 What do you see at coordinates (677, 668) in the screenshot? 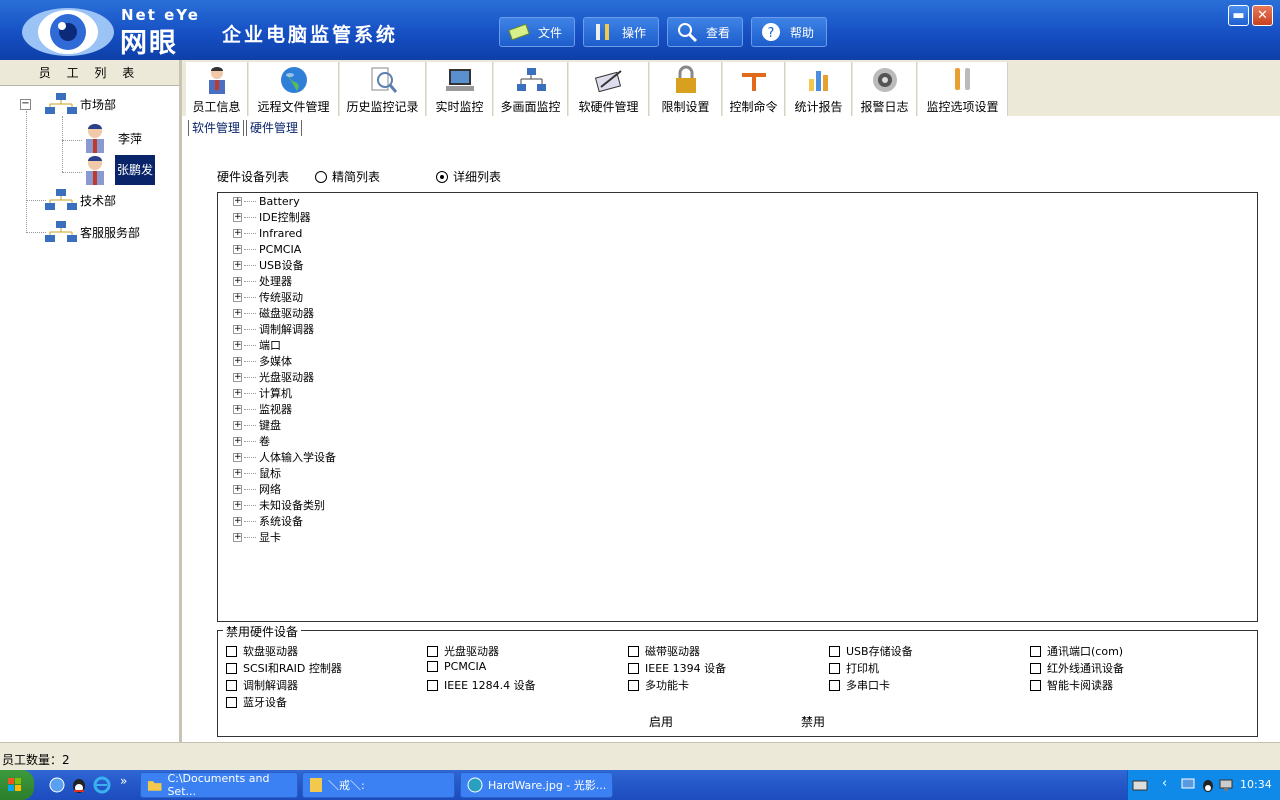
I see `checkbox-ieee1394: IEEE 1394 设备` at bounding box center [677, 668].